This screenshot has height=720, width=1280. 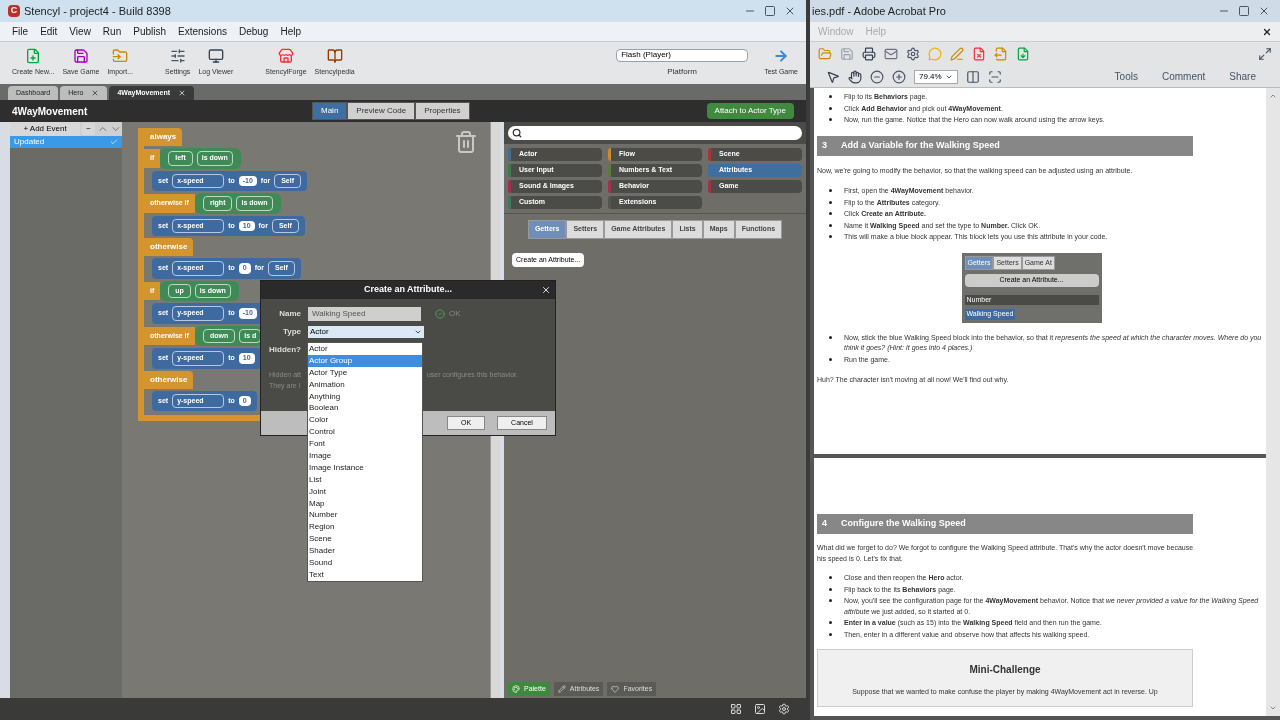 What do you see at coordinates (50, 111) in the screenshot?
I see `behavior-title: 4WayMovement` at bounding box center [50, 111].